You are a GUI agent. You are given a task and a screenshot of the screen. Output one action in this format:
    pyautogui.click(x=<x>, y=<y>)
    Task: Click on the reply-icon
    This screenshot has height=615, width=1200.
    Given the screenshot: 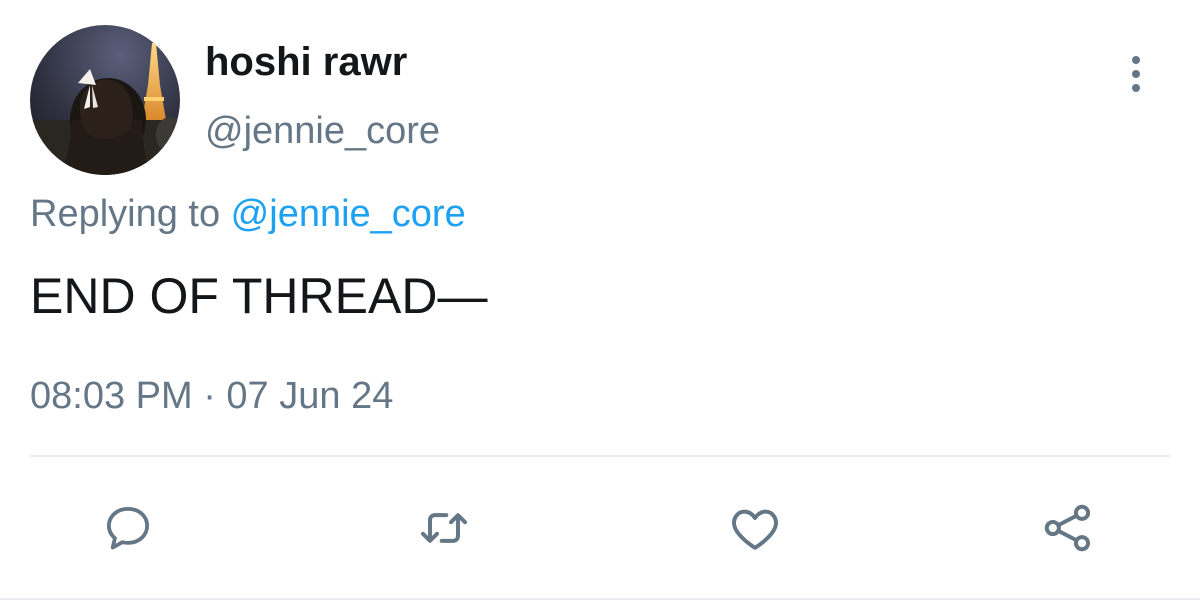 What is the action you would take?
    pyautogui.click(x=128, y=528)
    